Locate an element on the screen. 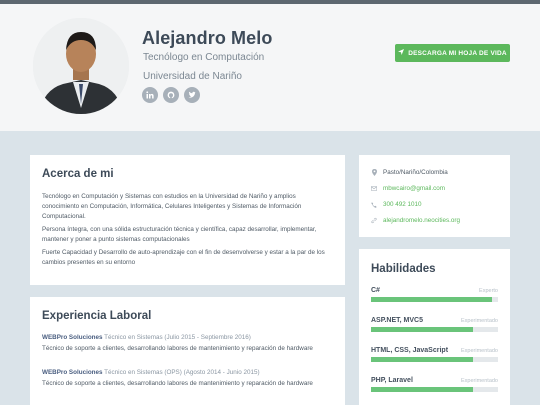  skill-item: HTML, CSS, JavaScript Experimentado is located at coordinates (434, 354).